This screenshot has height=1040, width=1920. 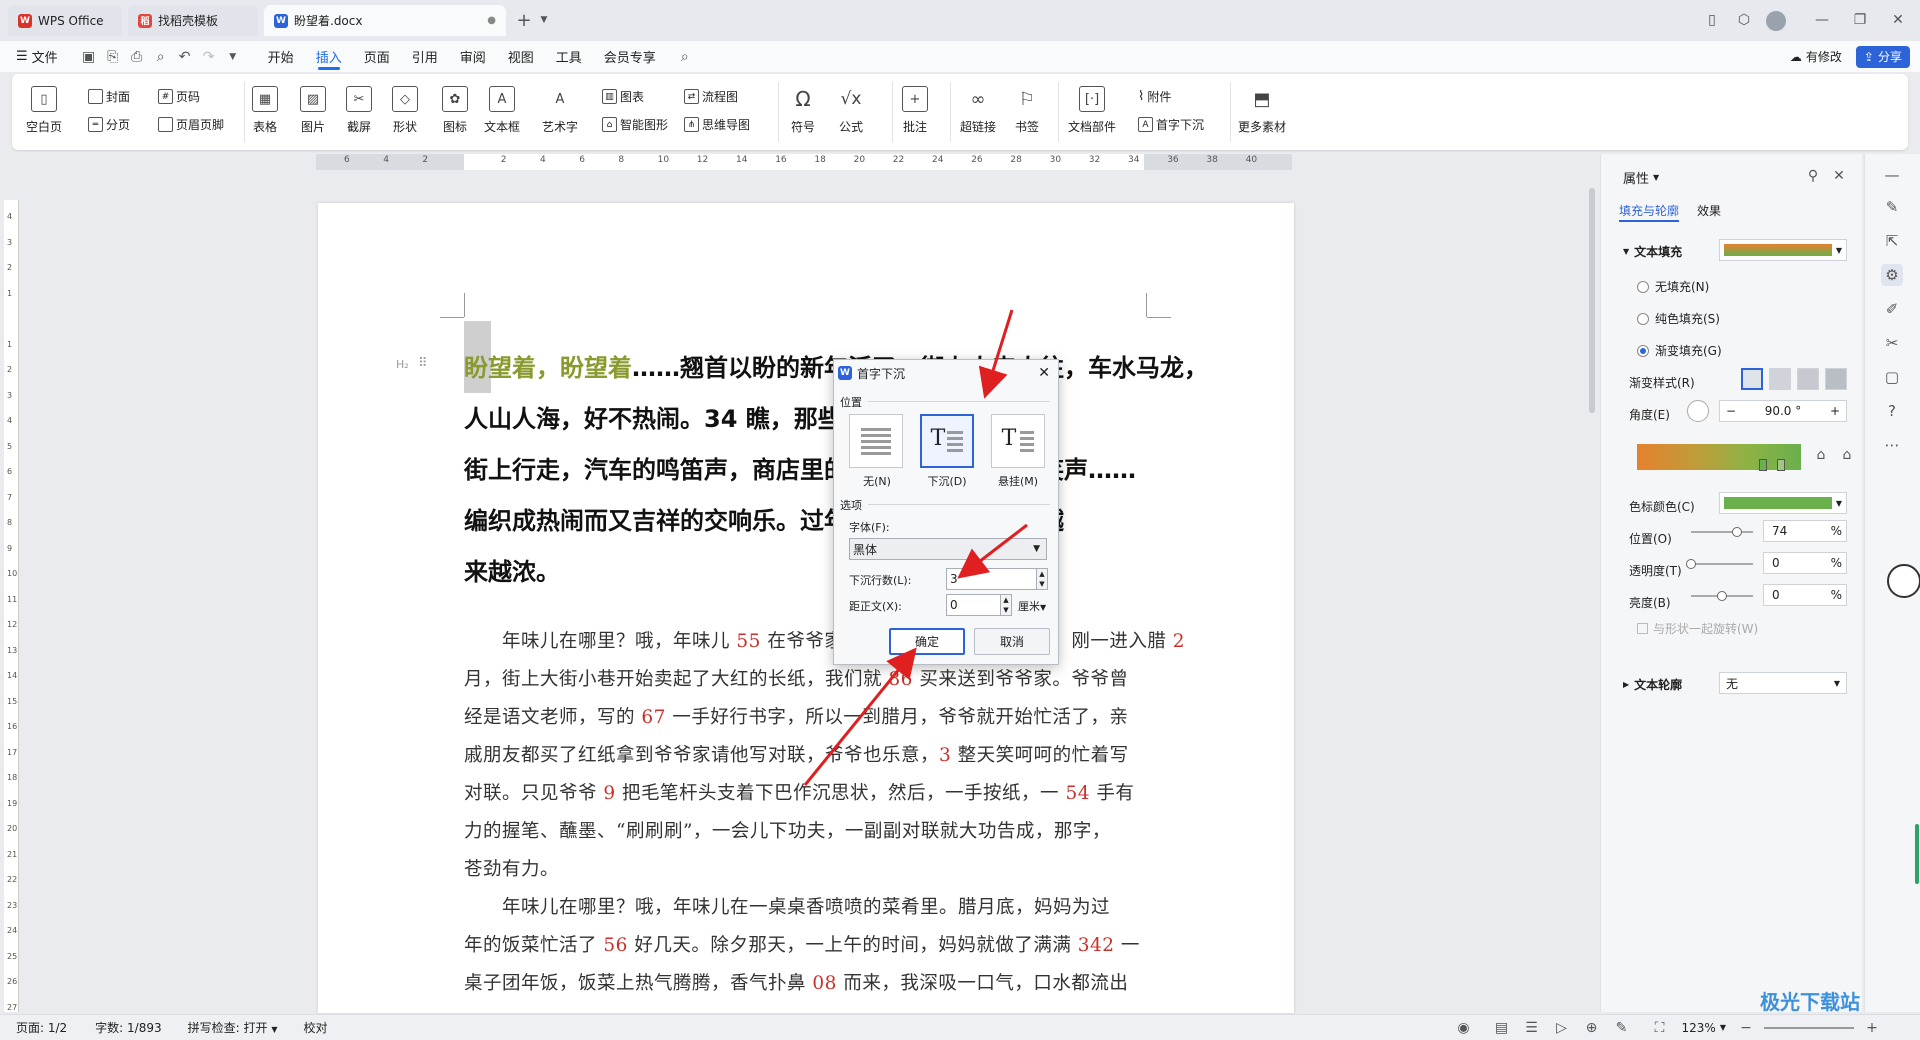 I want to click on arrow-to-ok-button, so click(x=860, y=716).